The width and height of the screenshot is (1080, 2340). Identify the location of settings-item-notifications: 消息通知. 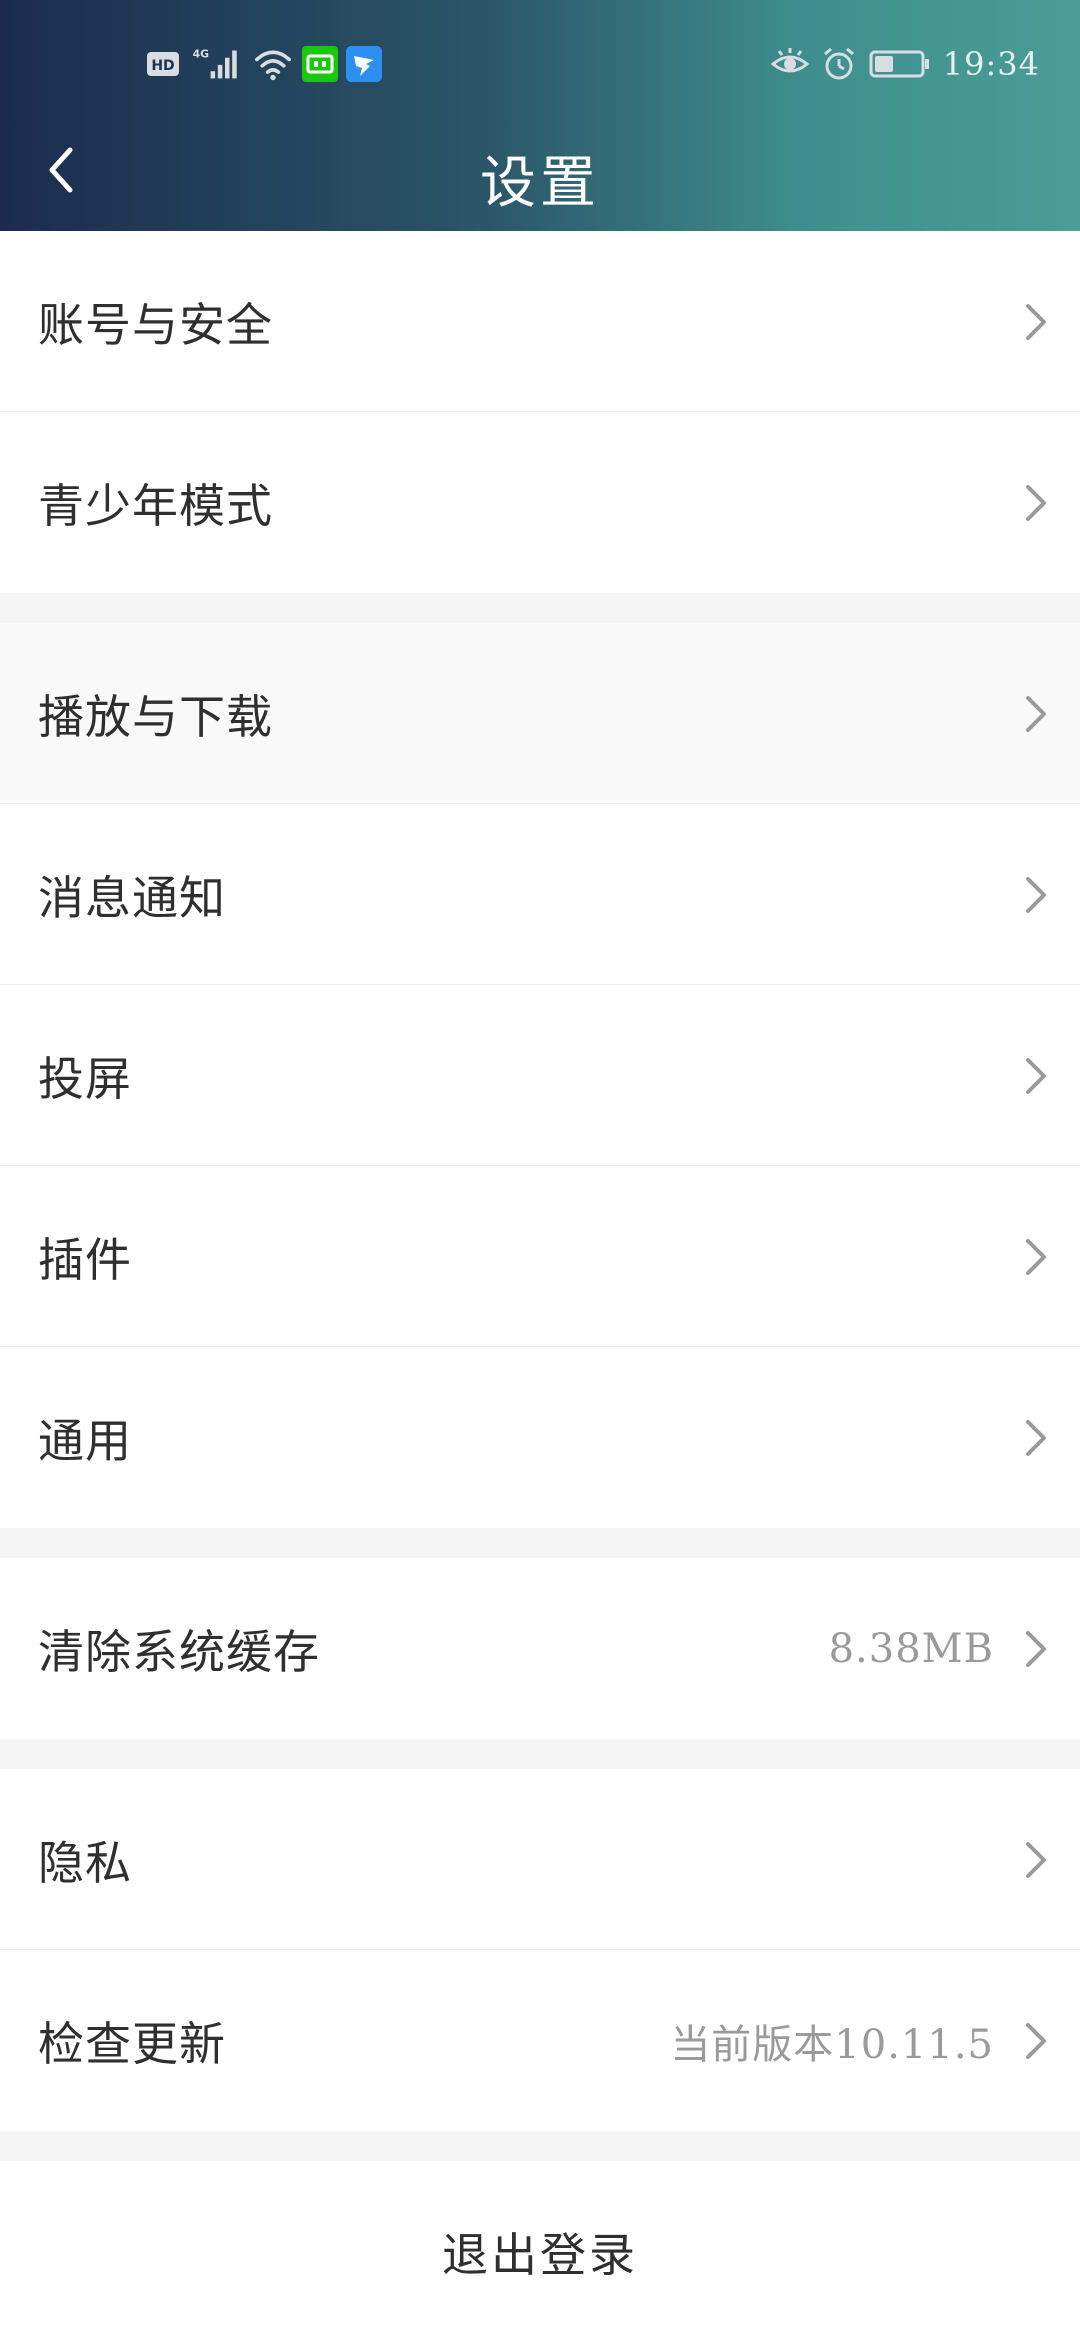
(540, 894).